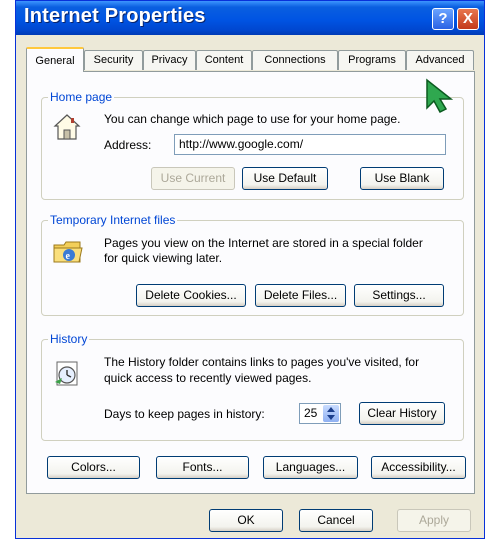 The width and height of the screenshot is (488, 539). What do you see at coordinates (67, 127) in the screenshot?
I see `home-icon` at bounding box center [67, 127].